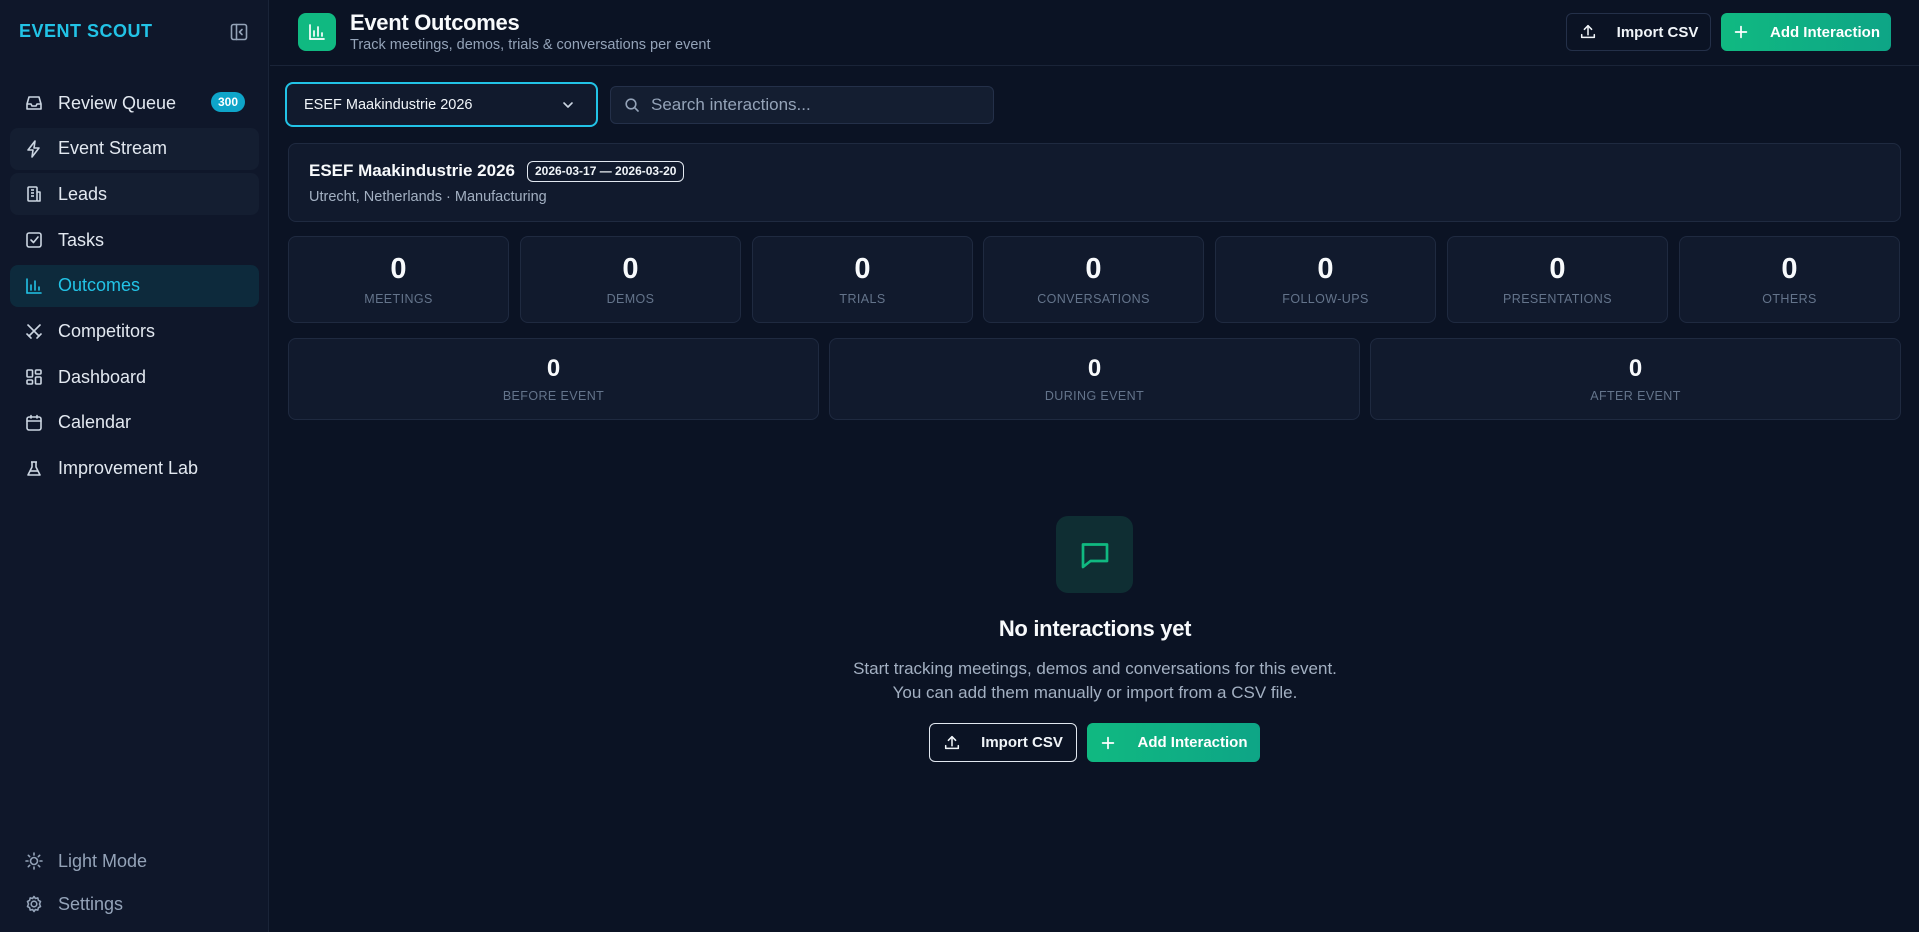 The height and width of the screenshot is (932, 1919). I want to click on sidebar-item-outcomes: Outcomes, so click(134, 285).